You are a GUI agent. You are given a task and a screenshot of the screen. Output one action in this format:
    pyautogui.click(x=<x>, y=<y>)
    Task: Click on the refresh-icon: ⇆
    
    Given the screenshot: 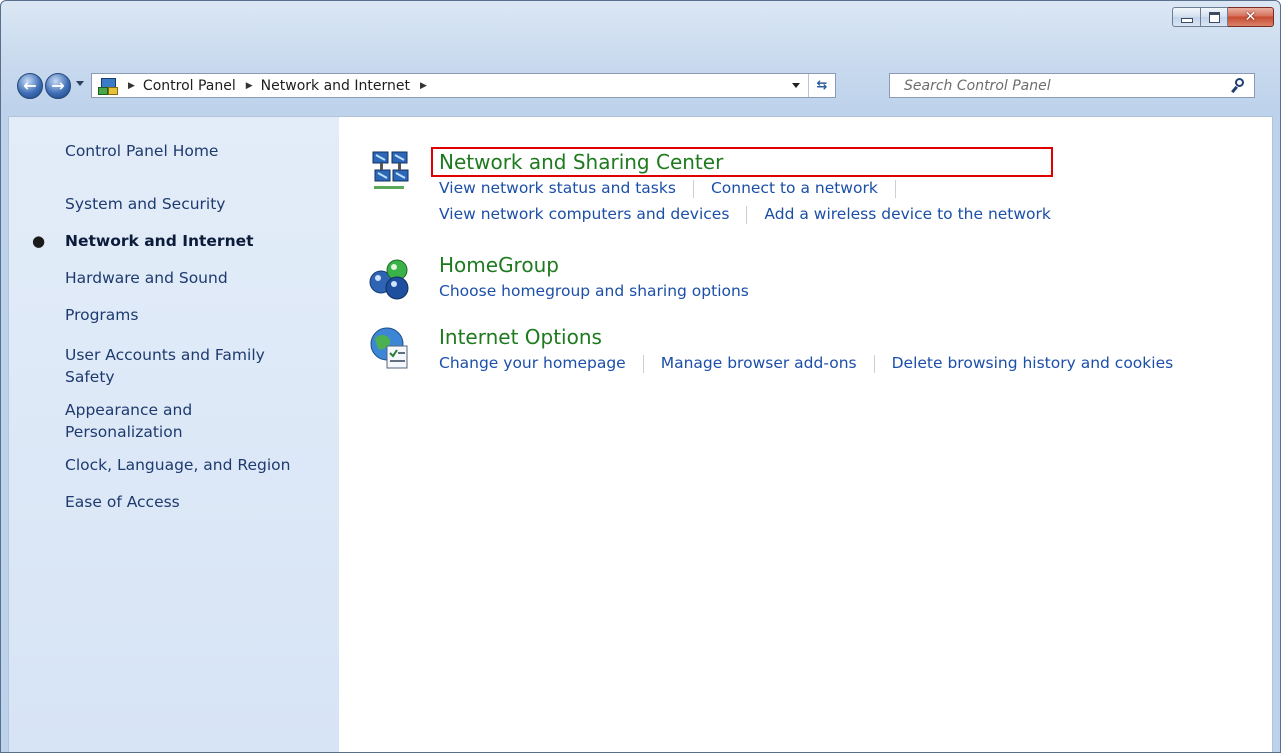 What is the action you would take?
    pyautogui.click(x=822, y=85)
    